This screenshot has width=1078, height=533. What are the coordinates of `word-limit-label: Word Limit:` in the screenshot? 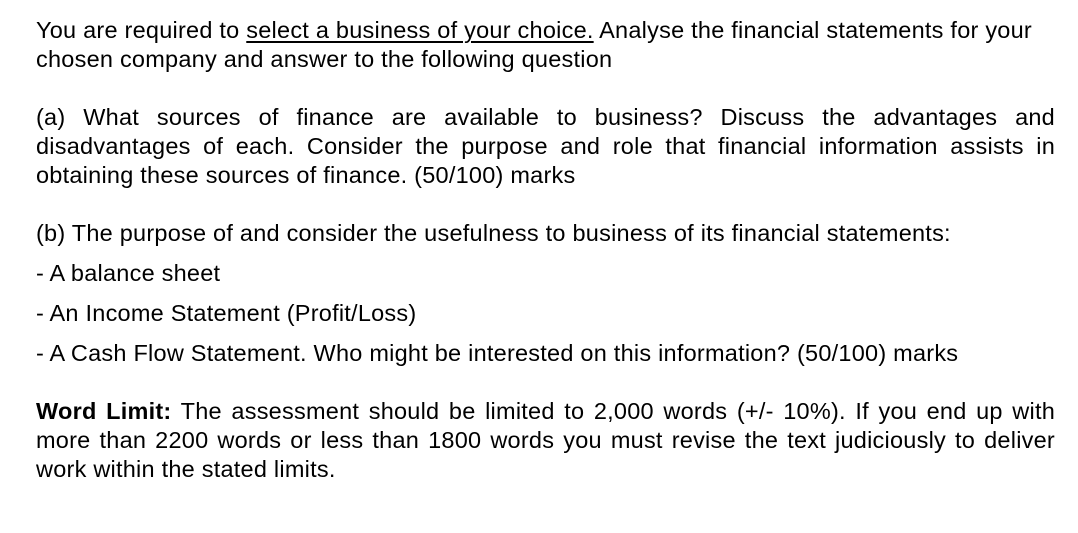 It's located at (104, 411).